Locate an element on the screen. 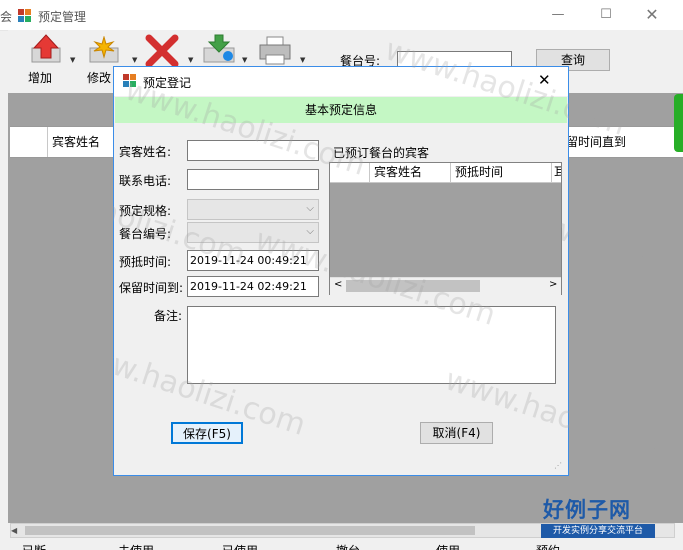 The height and width of the screenshot is (550, 683). dialog-app-icon is located at coordinates (129, 80).